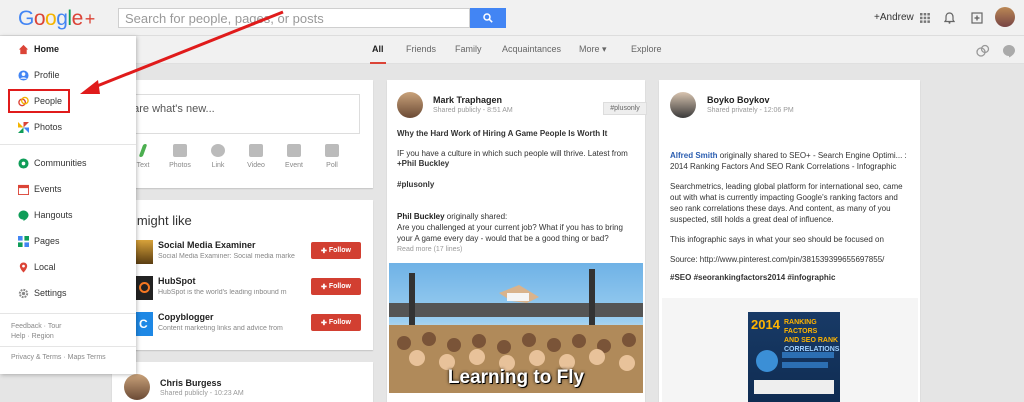 The height and width of the screenshot is (402, 1024). Describe the element at coordinates (182, 52) in the screenshot. I see `annotation-arrow` at that location.